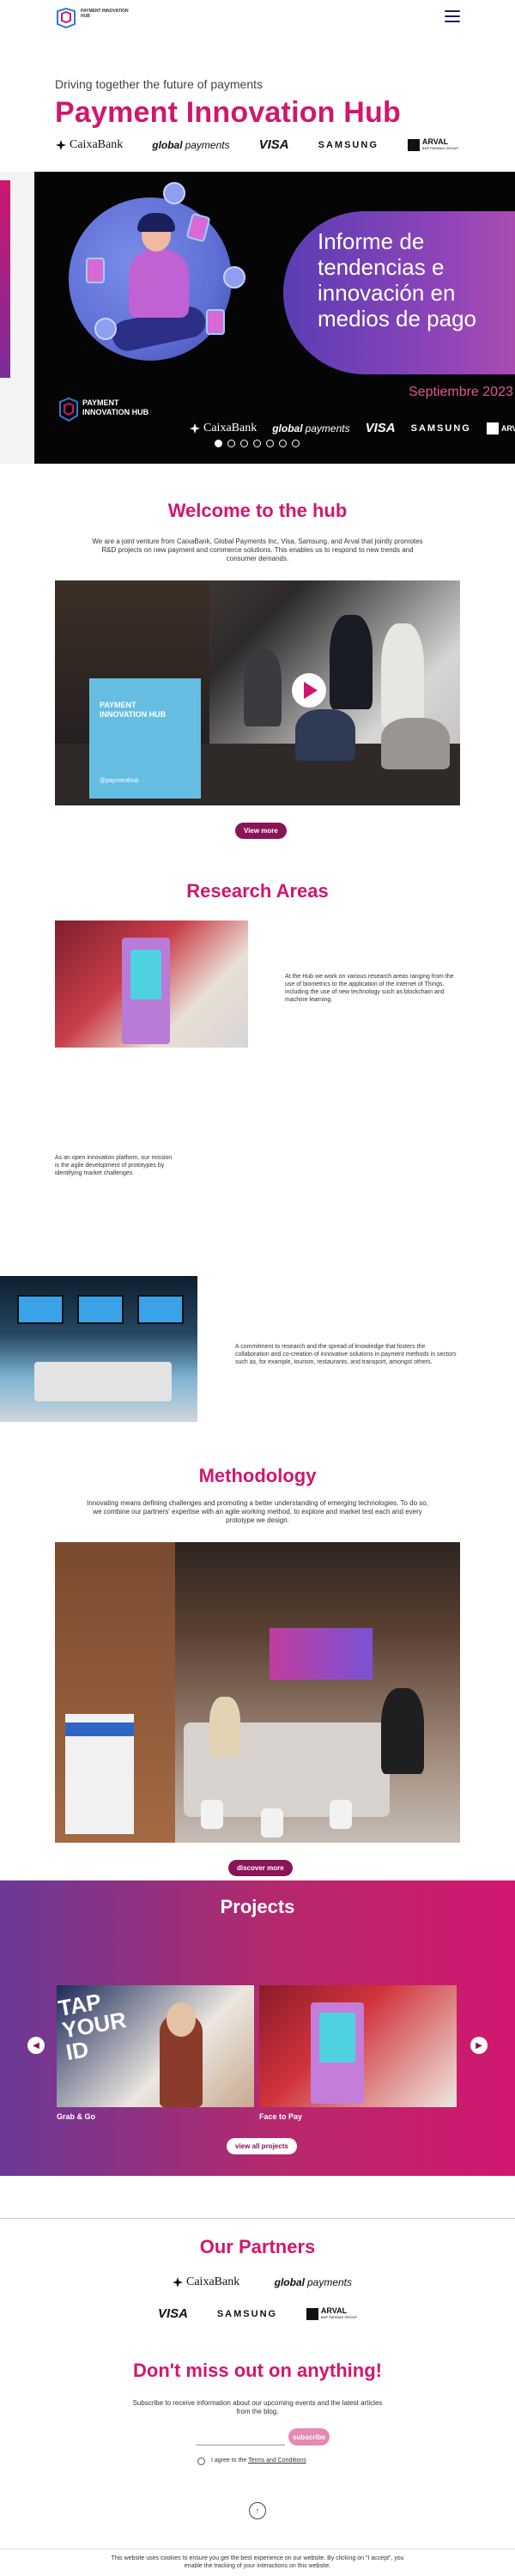 The image size is (515, 2576). What do you see at coordinates (277, 2461) in the screenshot?
I see `terms-link: Terms and Conditions` at bounding box center [277, 2461].